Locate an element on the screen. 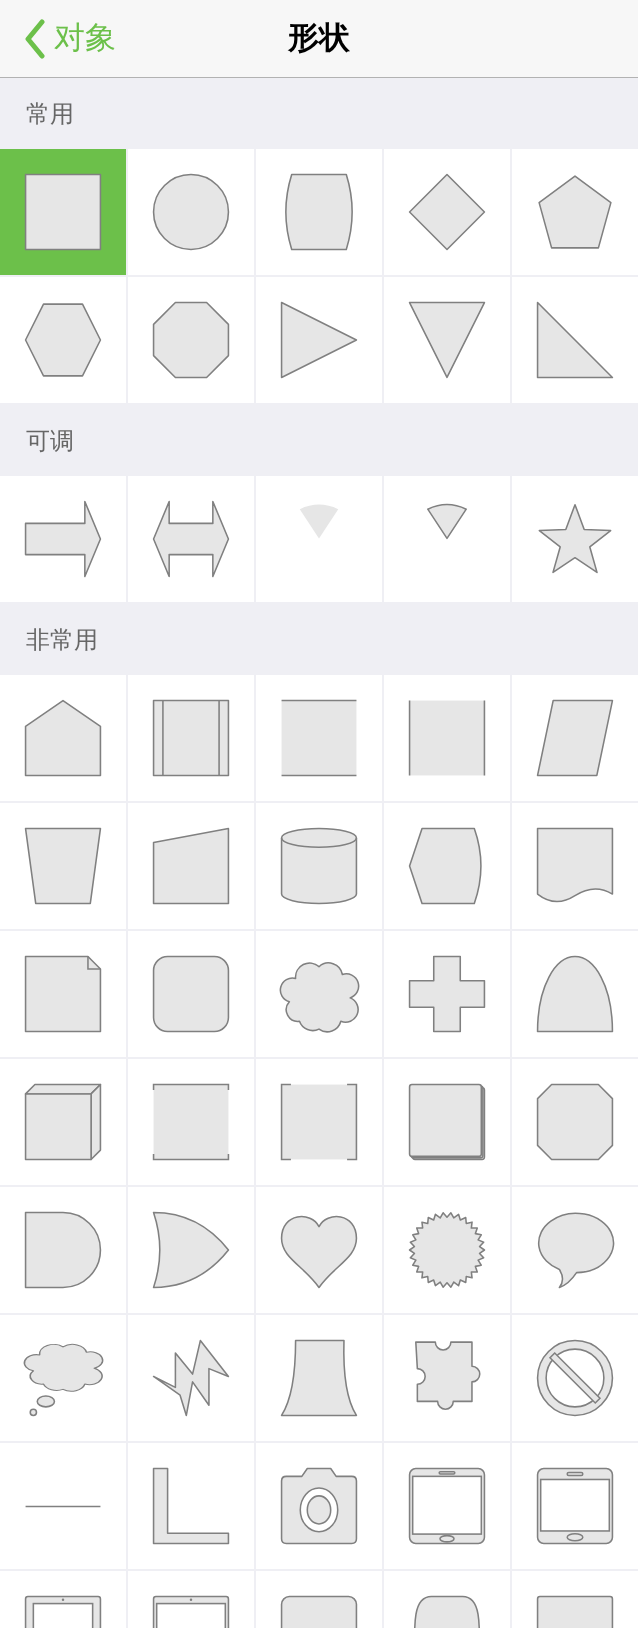 Image resolution: width=638 pixels, height=1628 pixels. d-shape-icon is located at coordinates (63, 1250).